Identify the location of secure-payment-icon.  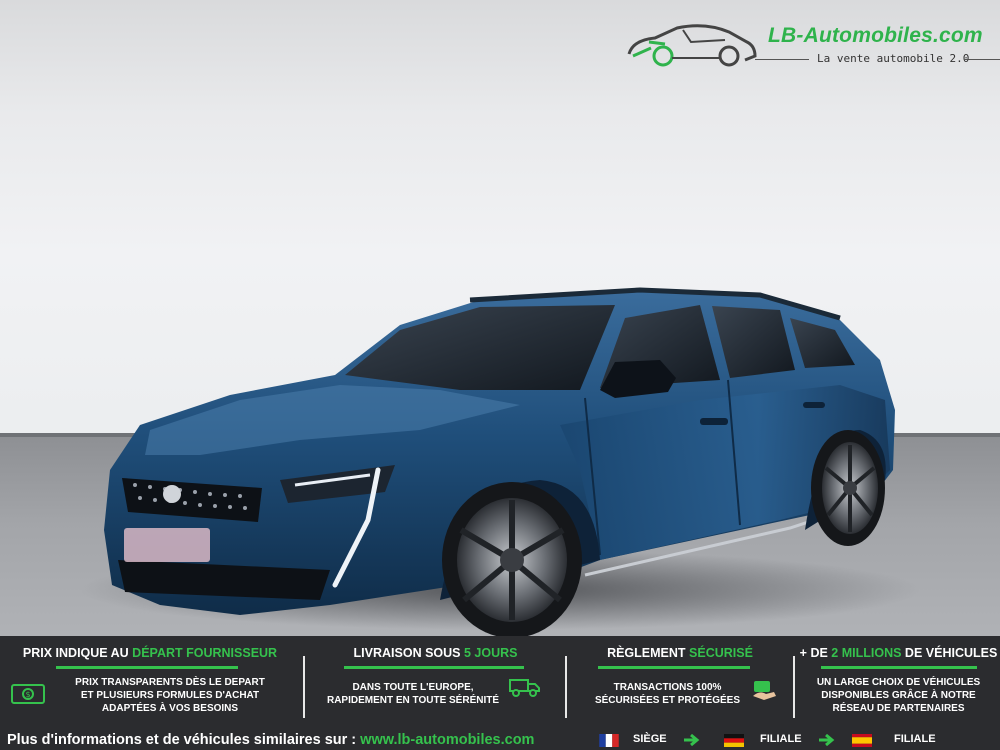
(764, 690).